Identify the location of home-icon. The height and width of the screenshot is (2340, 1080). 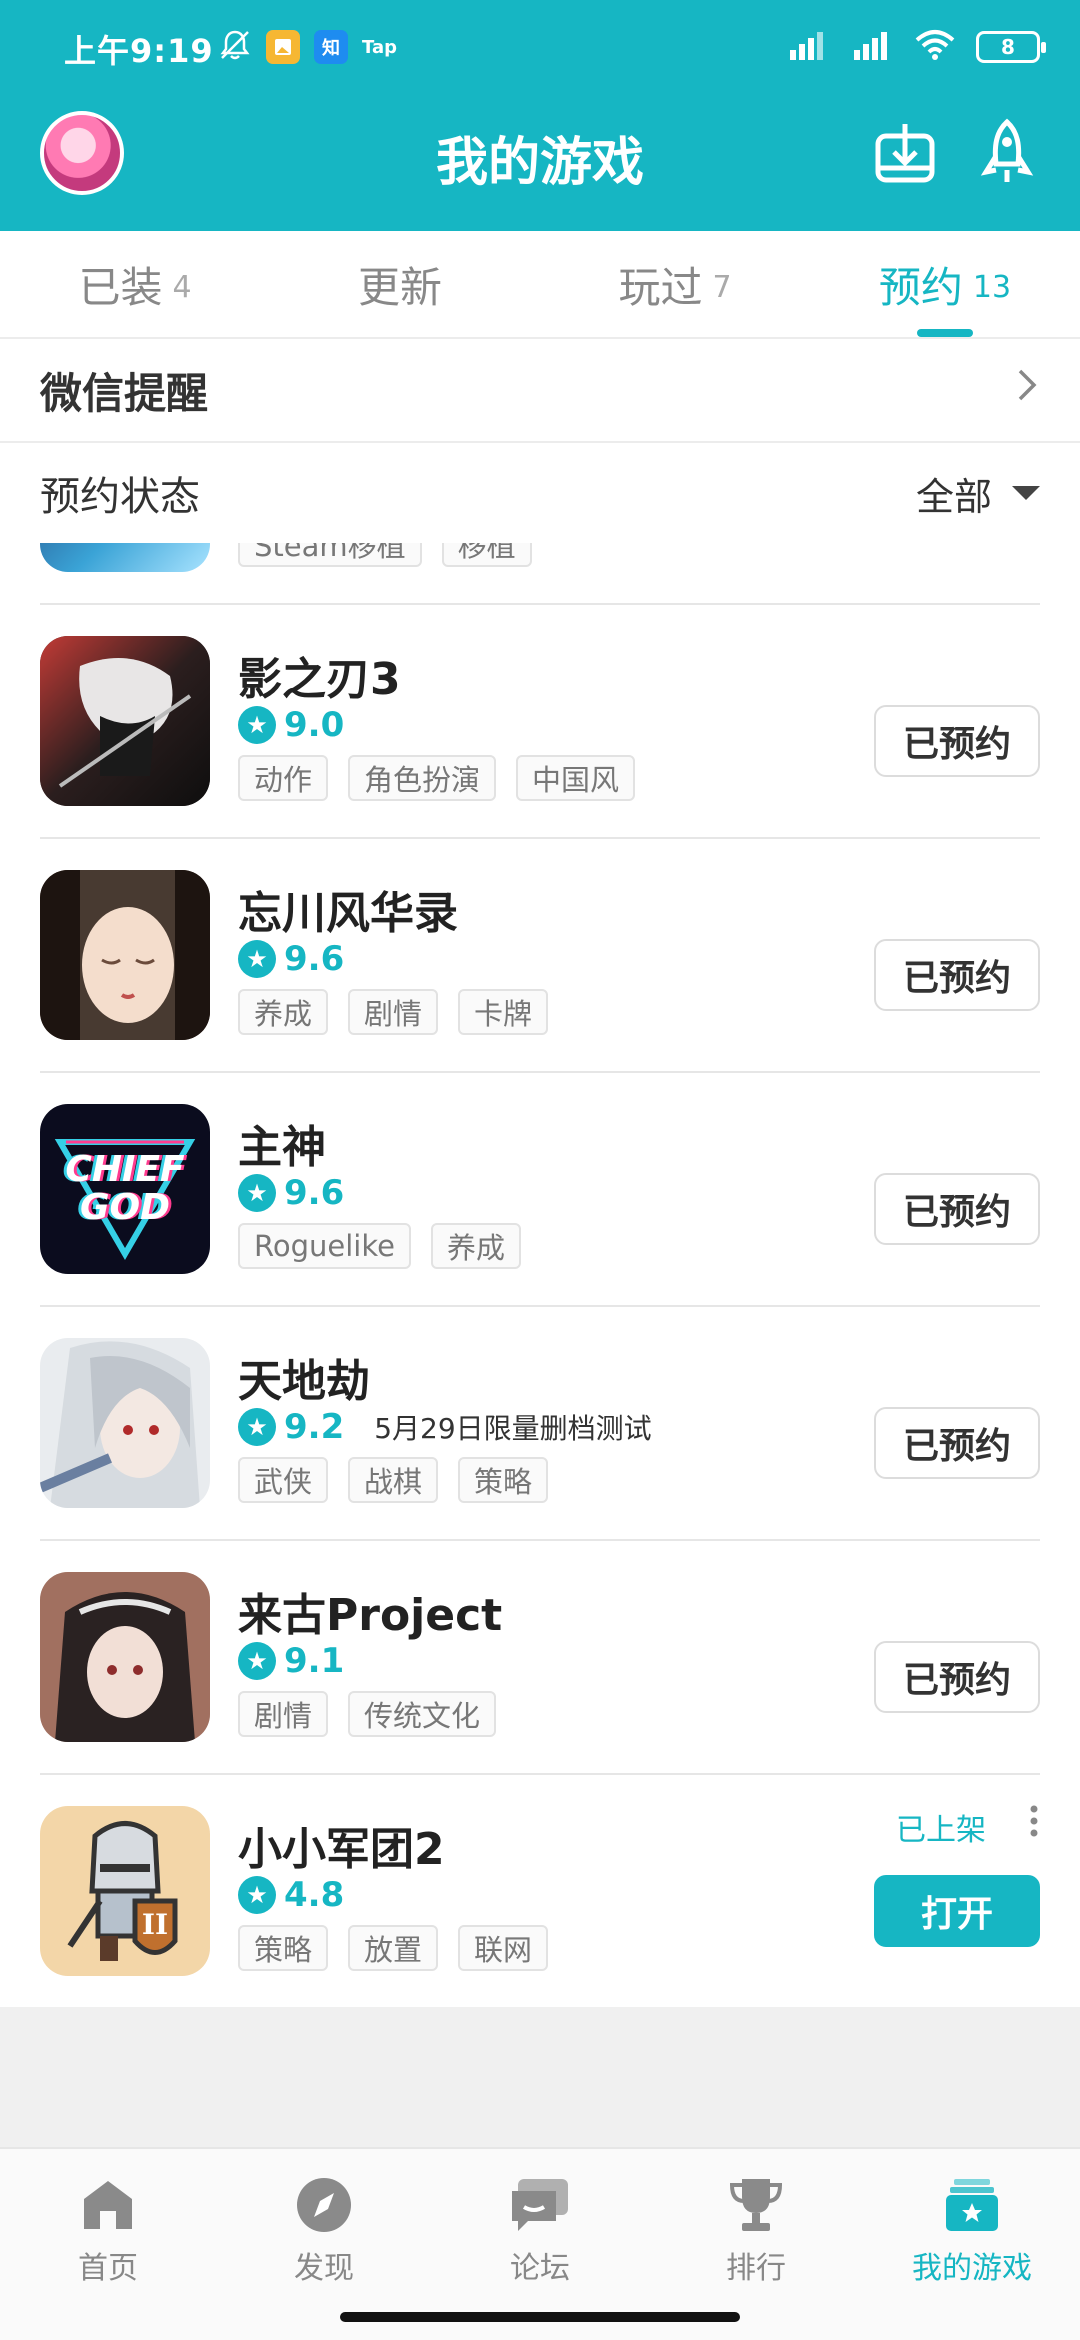
(108, 2205).